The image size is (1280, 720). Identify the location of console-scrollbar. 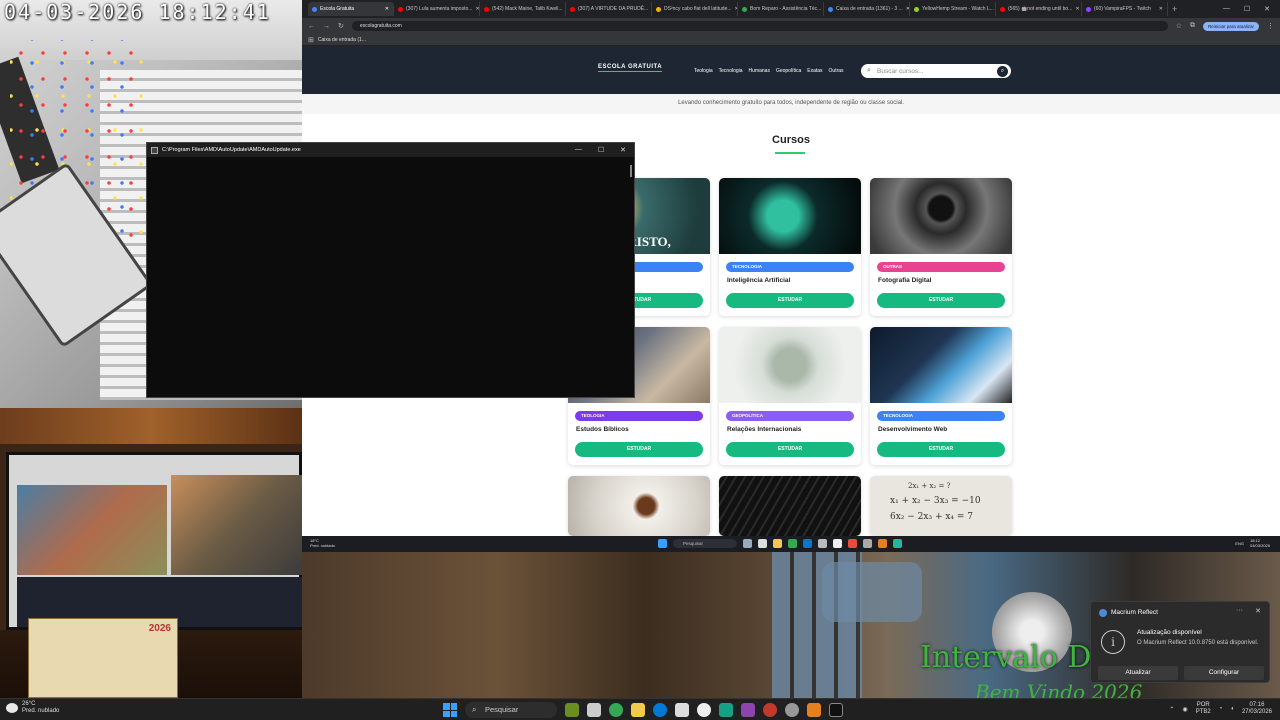
(631, 171).